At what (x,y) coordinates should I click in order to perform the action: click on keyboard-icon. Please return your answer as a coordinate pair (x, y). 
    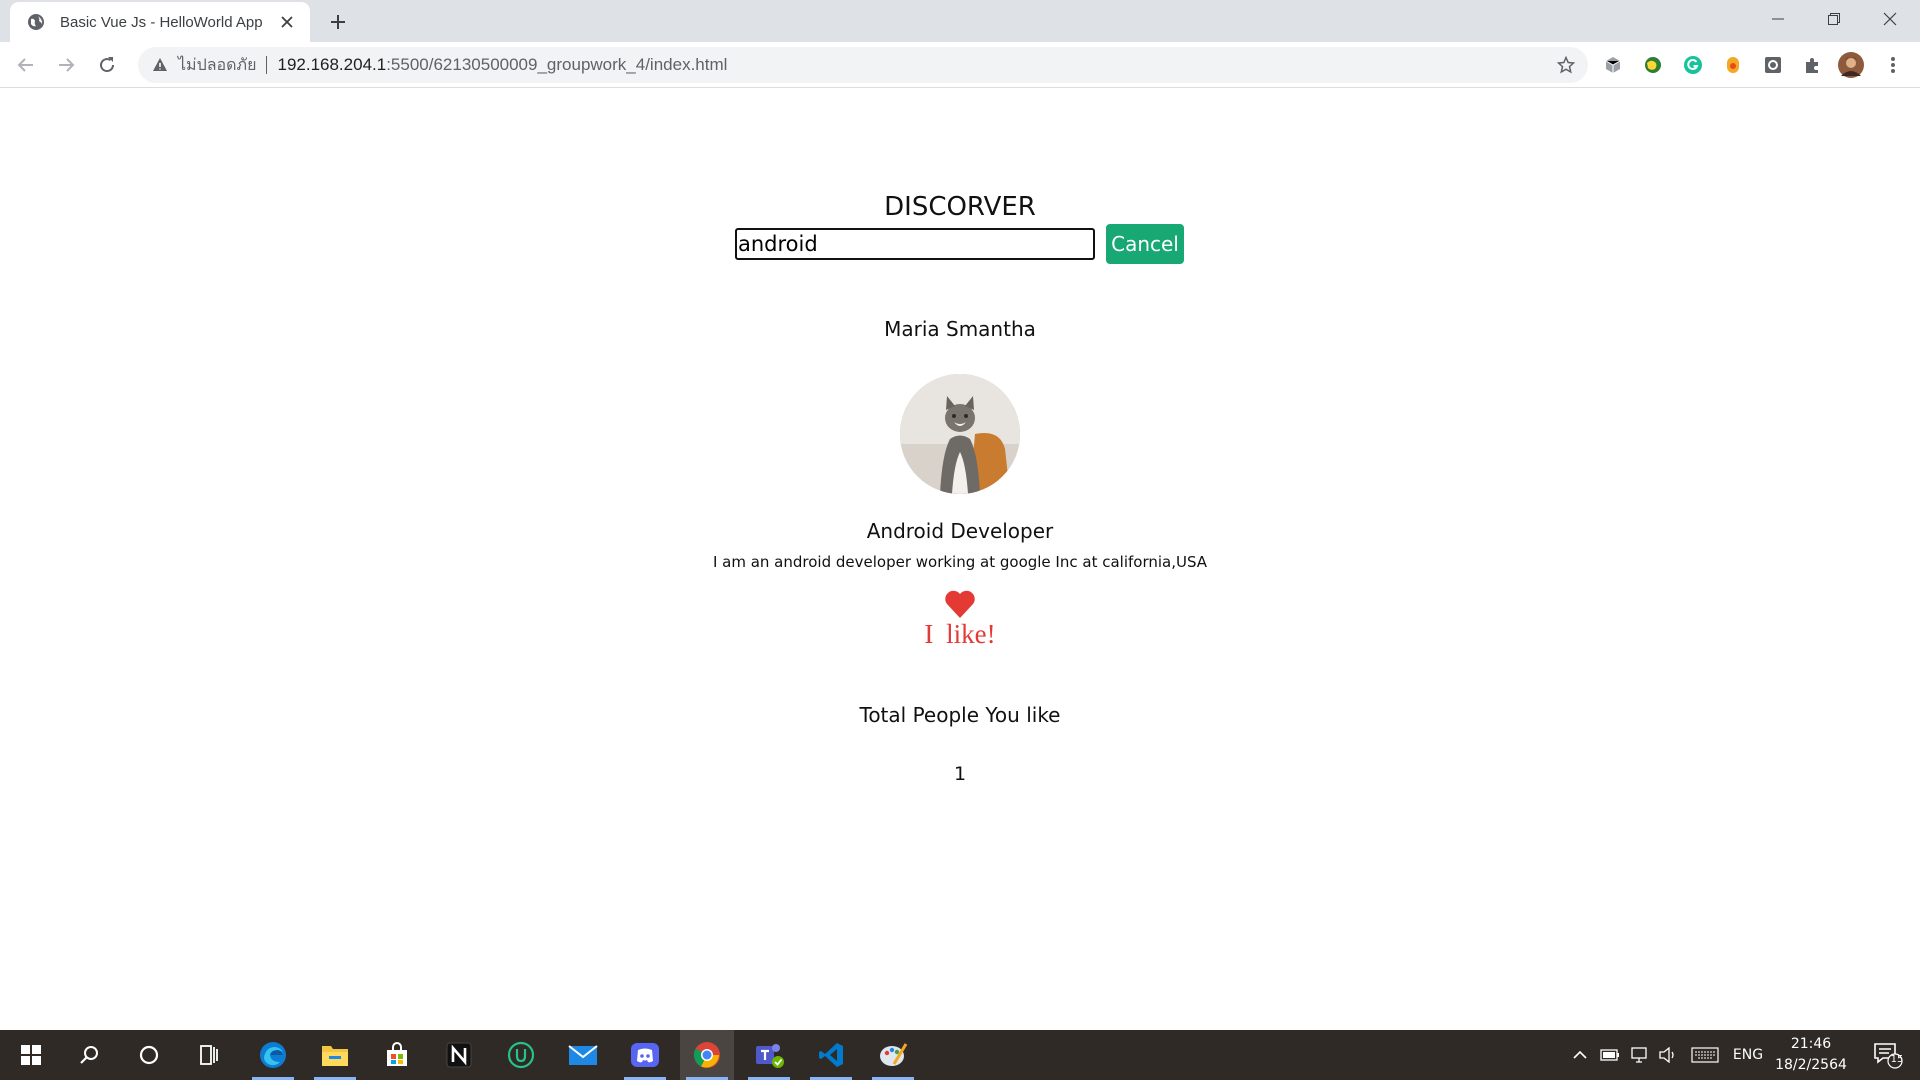
    Looking at the image, I should click on (1705, 1055).